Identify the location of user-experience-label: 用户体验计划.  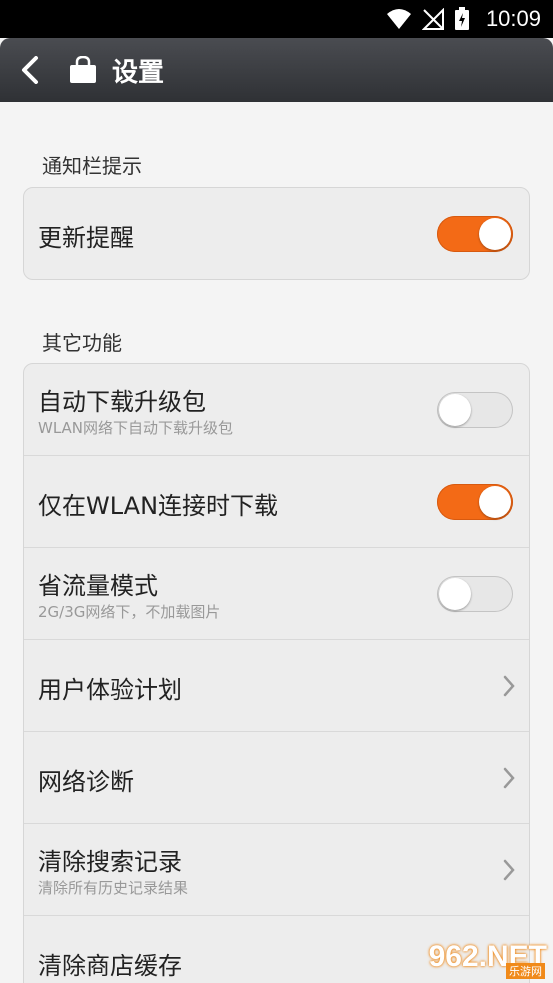
(110, 690).